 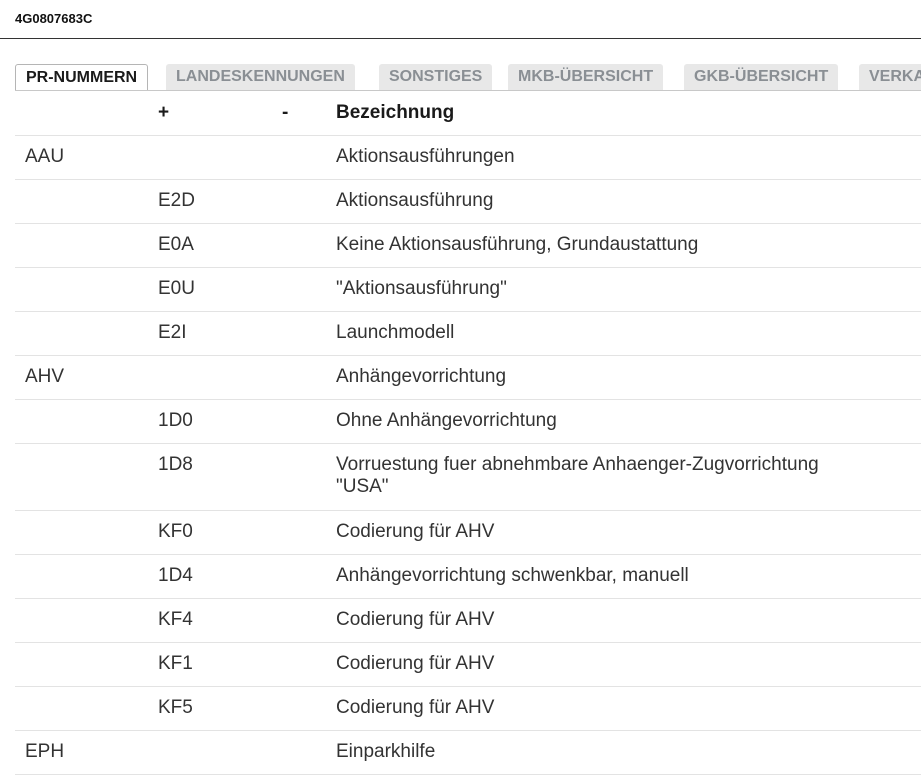 I want to click on row-description: Aktionsausführungen, so click(x=425, y=156).